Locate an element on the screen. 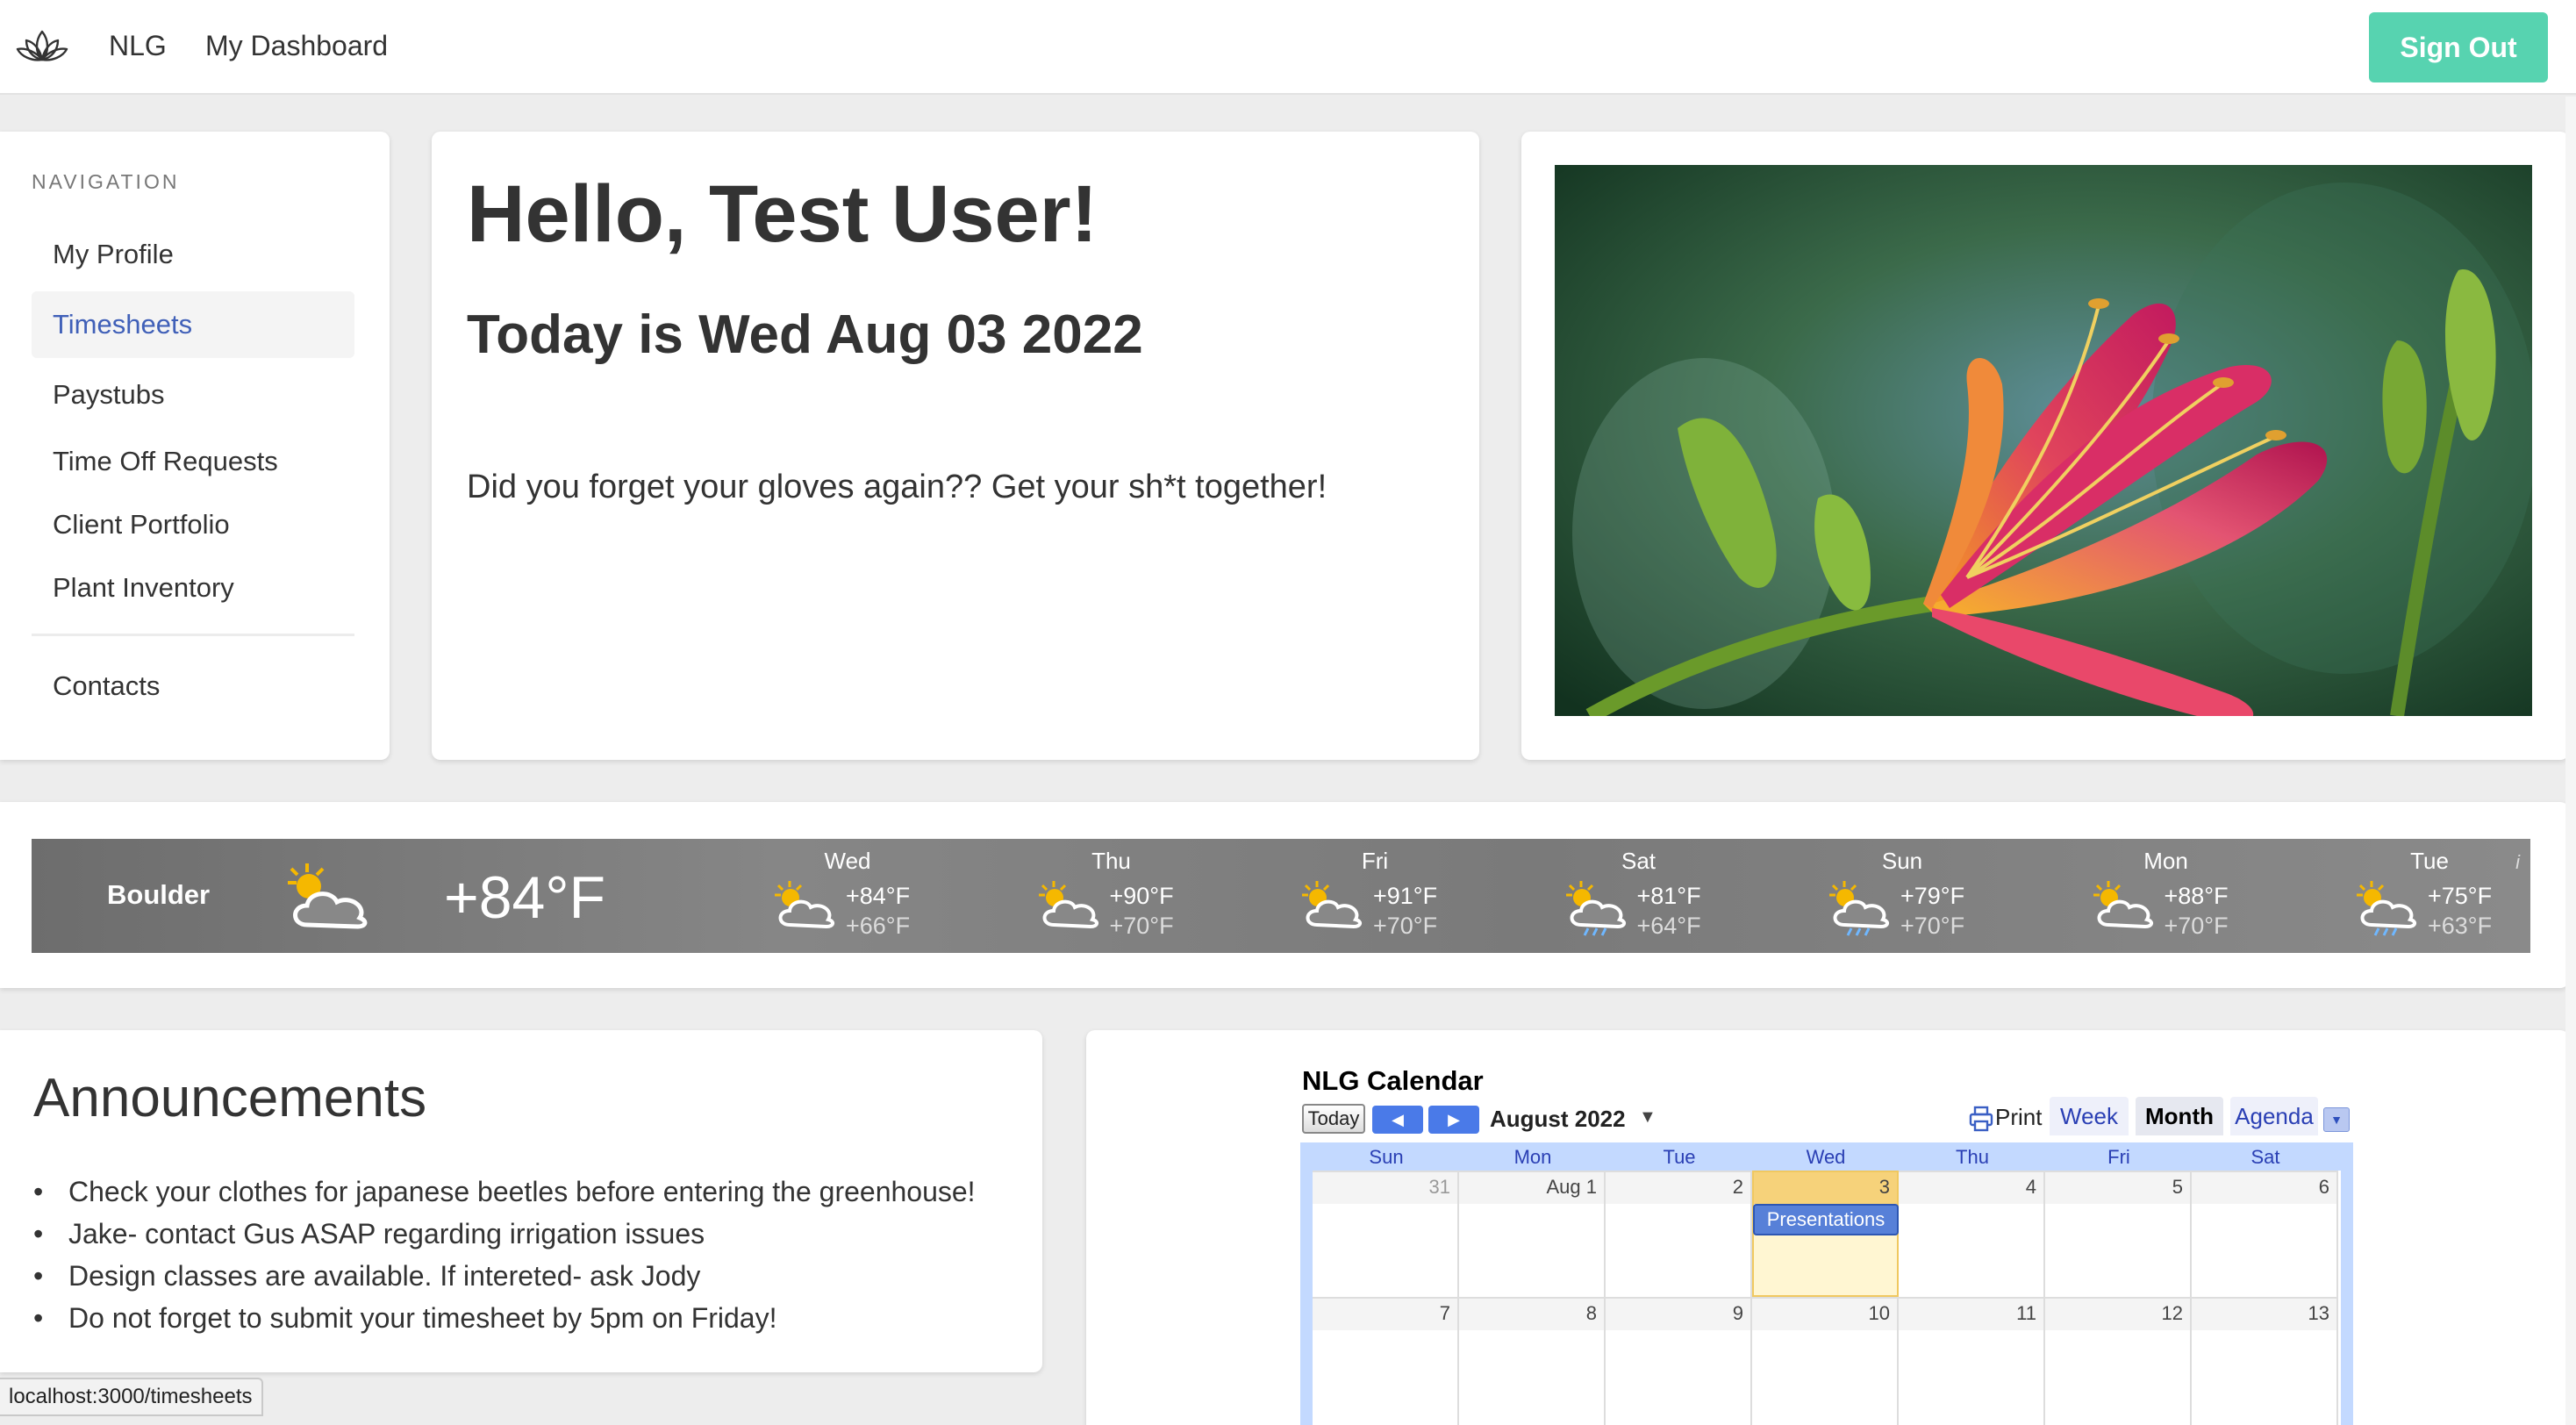 The image size is (2576, 1425). print-link: Print is located at coordinates (2018, 1118).